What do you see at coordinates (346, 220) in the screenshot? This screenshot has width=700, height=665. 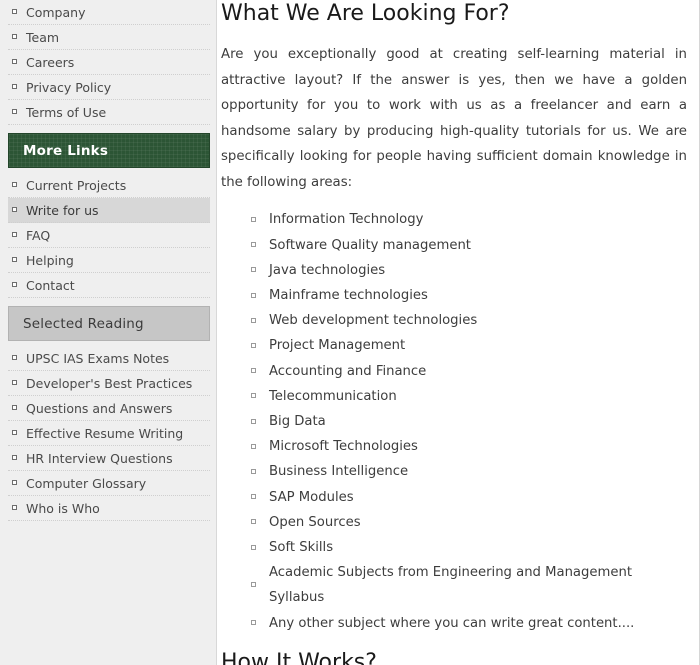 I see `list-item-label: Information Technology` at bounding box center [346, 220].